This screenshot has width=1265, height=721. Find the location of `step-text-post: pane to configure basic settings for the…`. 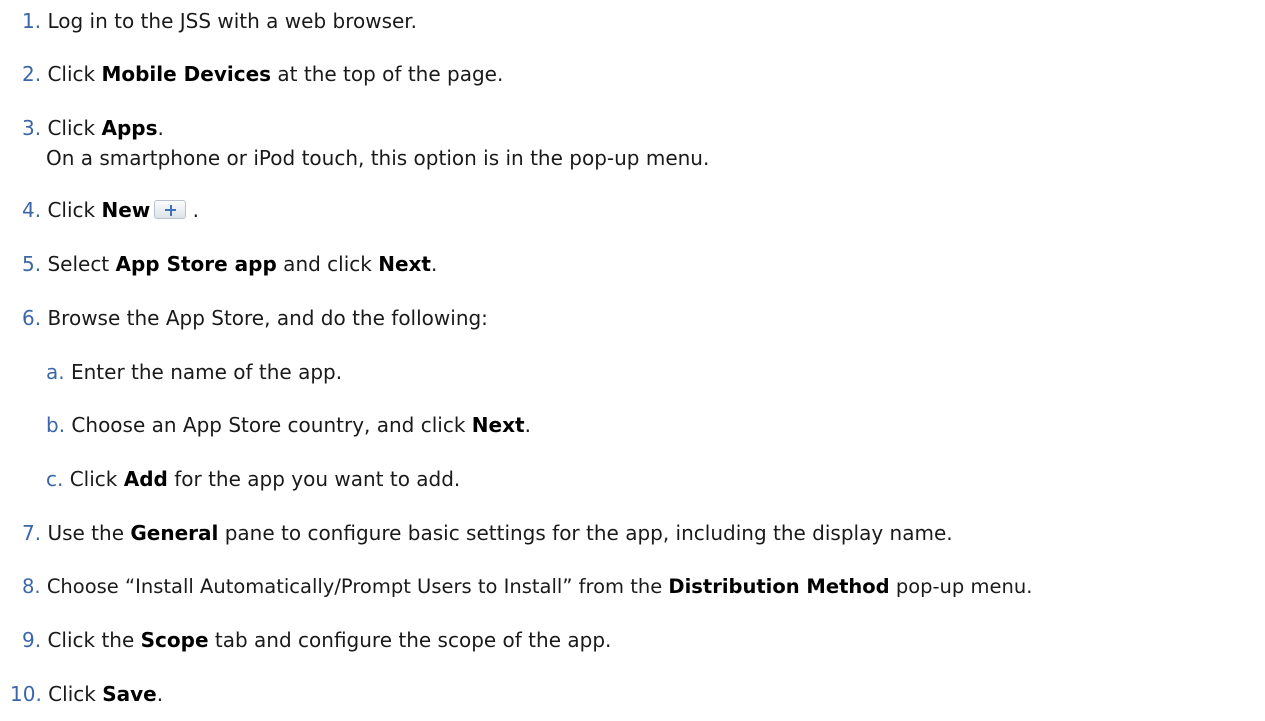

step-text-post: pane to configure basic settings for the… is located at coordinates (585, 533).